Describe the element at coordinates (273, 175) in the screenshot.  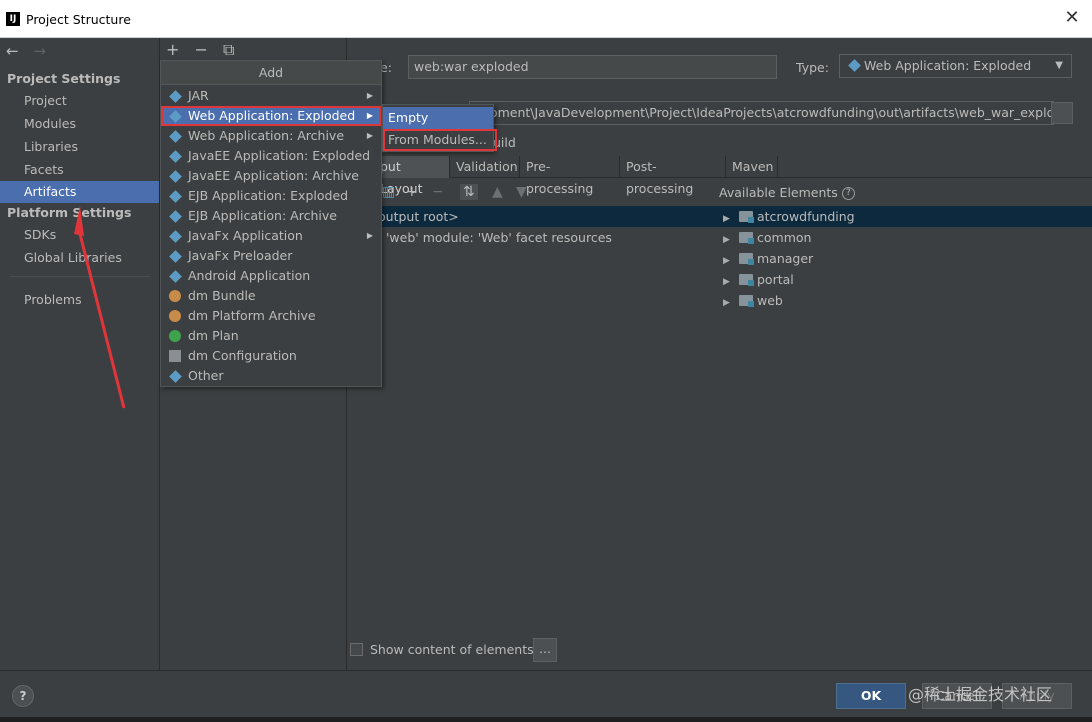
I see `add-menu-item-label: JavaEE Application: Archive` at that location.